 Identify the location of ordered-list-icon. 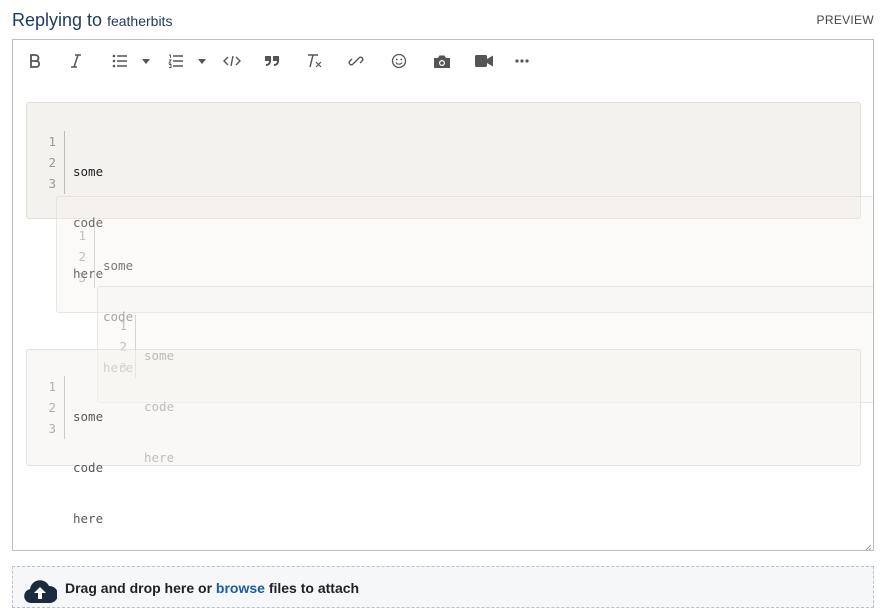
(176, 61).